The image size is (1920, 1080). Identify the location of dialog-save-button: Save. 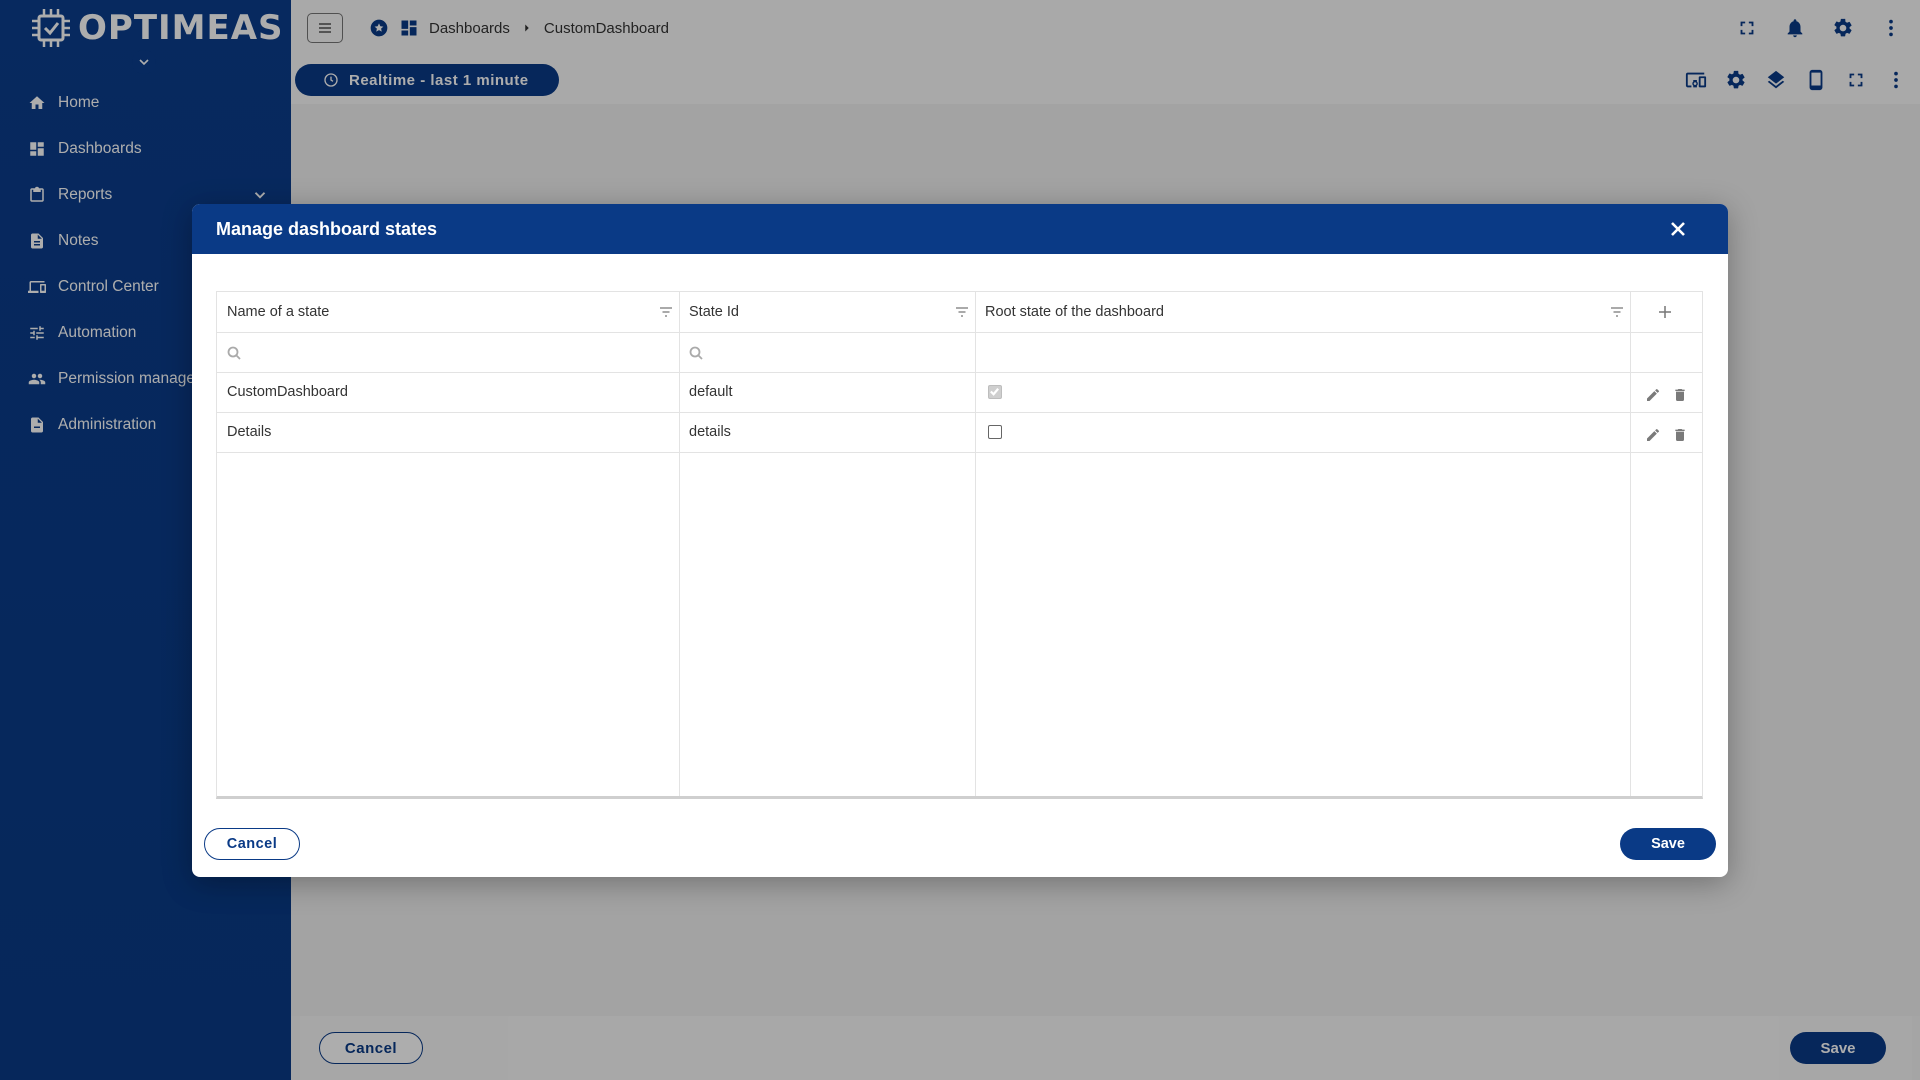
(1668, 844).